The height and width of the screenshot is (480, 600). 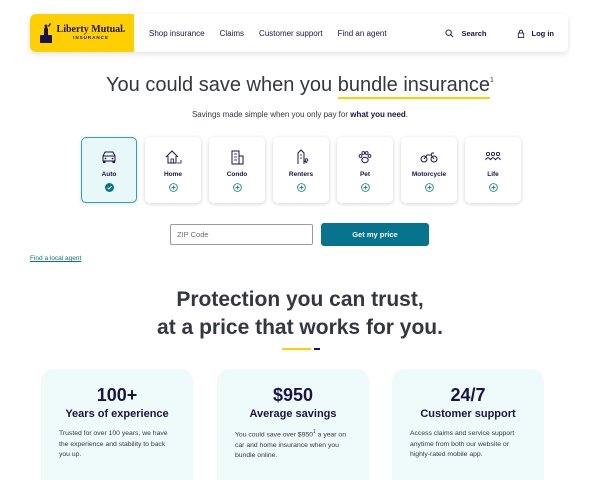 What do you see at coordinates (365, 157) in the screenshot?
I see `paw-icon` at bounding box center [365, 157].